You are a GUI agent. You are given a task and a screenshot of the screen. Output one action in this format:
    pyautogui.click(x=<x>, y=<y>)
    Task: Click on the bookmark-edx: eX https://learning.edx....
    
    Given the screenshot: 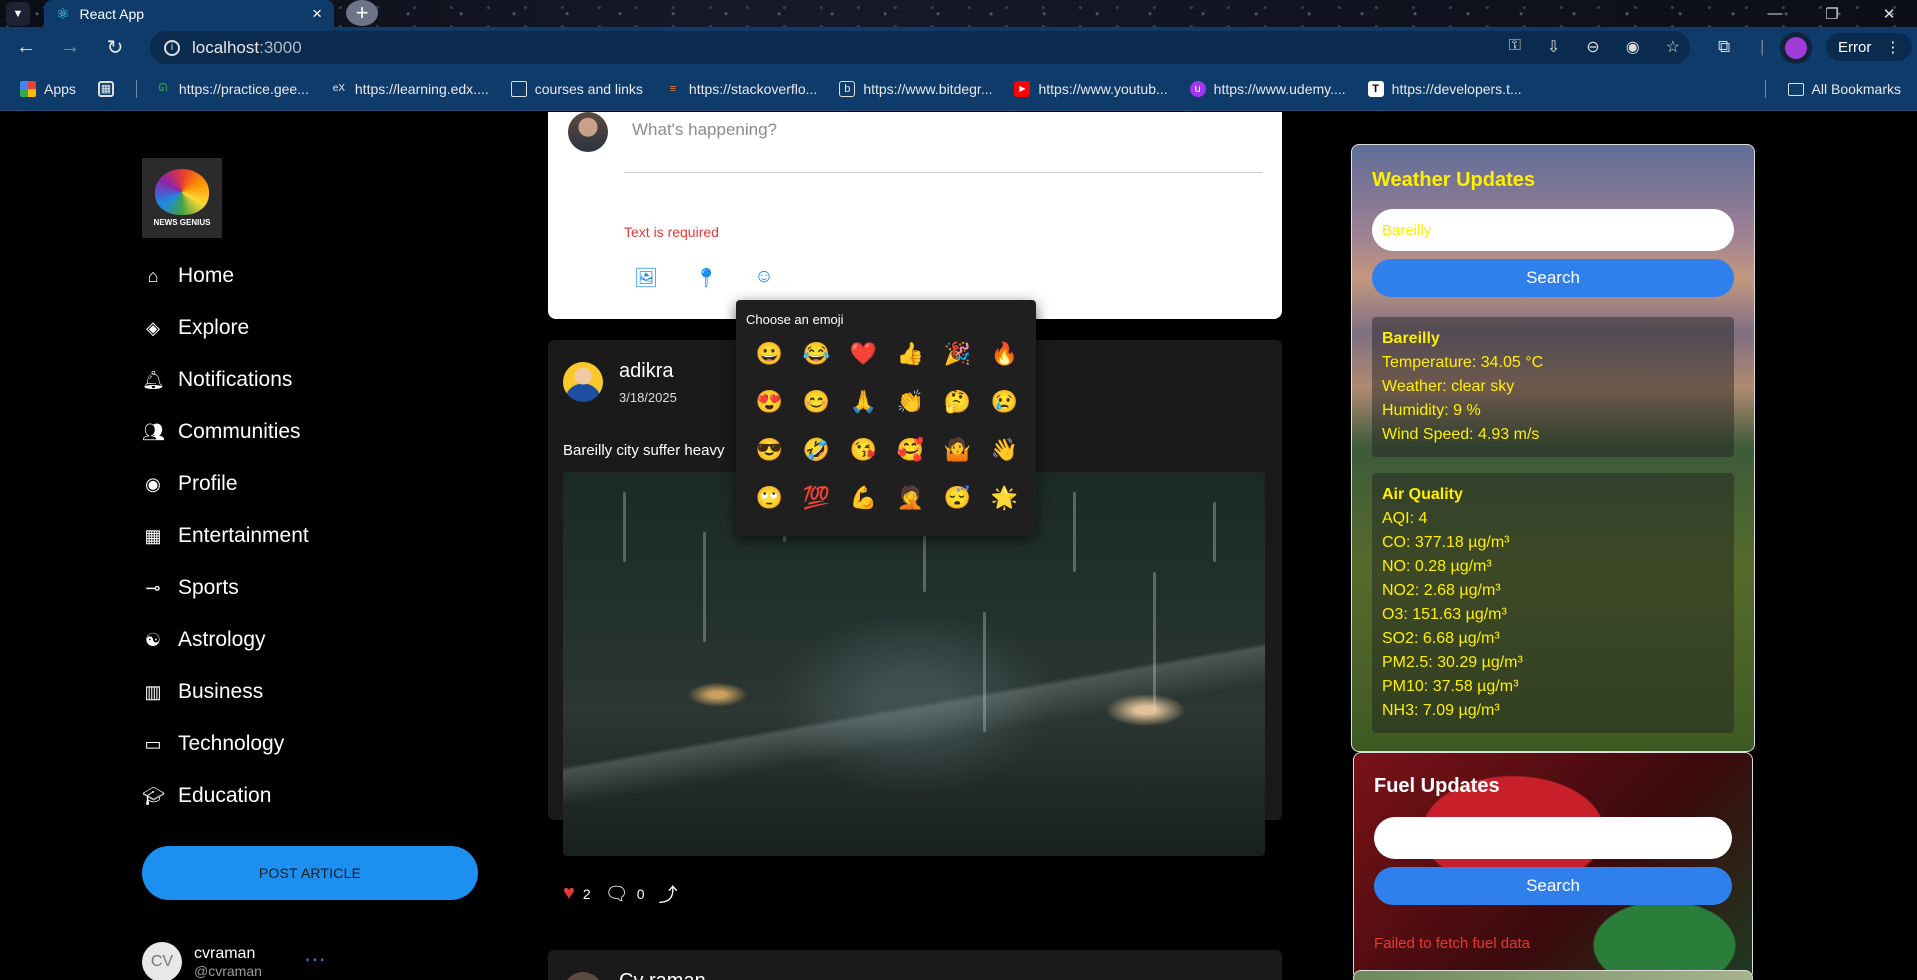 What is the action you would take?
    pyautogui.click(x=410, y=89)
    